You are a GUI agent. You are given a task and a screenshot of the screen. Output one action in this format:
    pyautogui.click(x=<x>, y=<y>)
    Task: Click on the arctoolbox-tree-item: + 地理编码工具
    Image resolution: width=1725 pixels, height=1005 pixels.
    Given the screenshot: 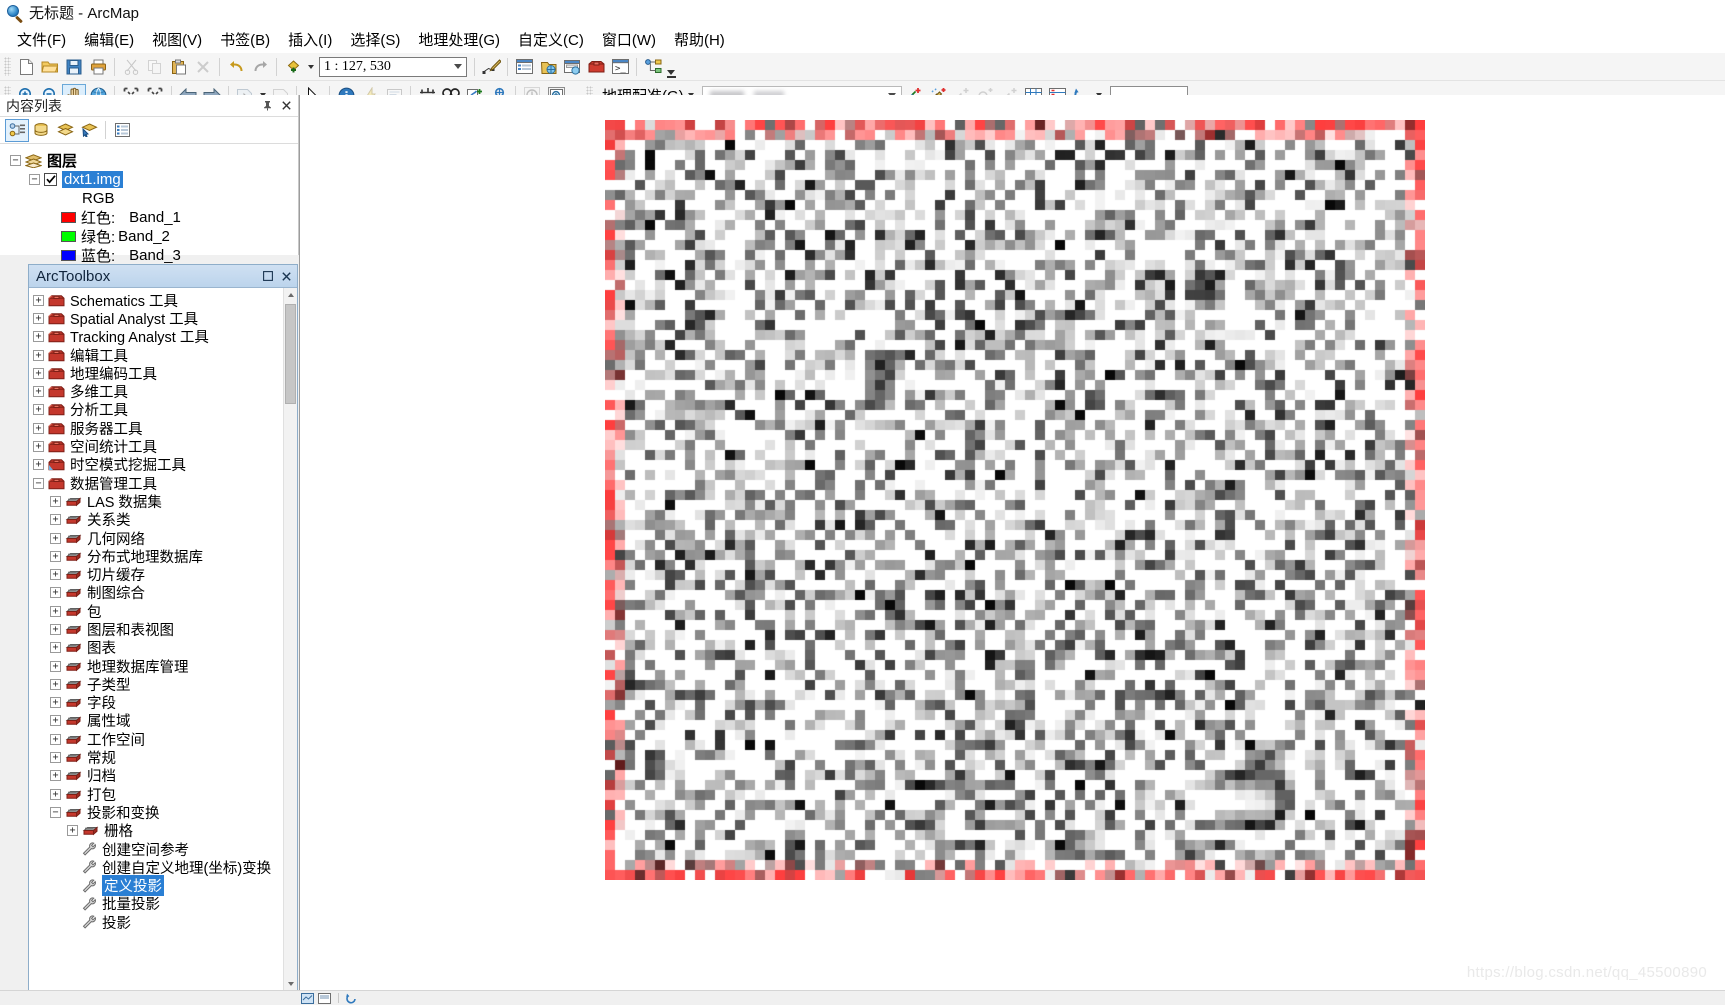 What is the action you would take?
    pyautogui.click(x=156, y=373)
    